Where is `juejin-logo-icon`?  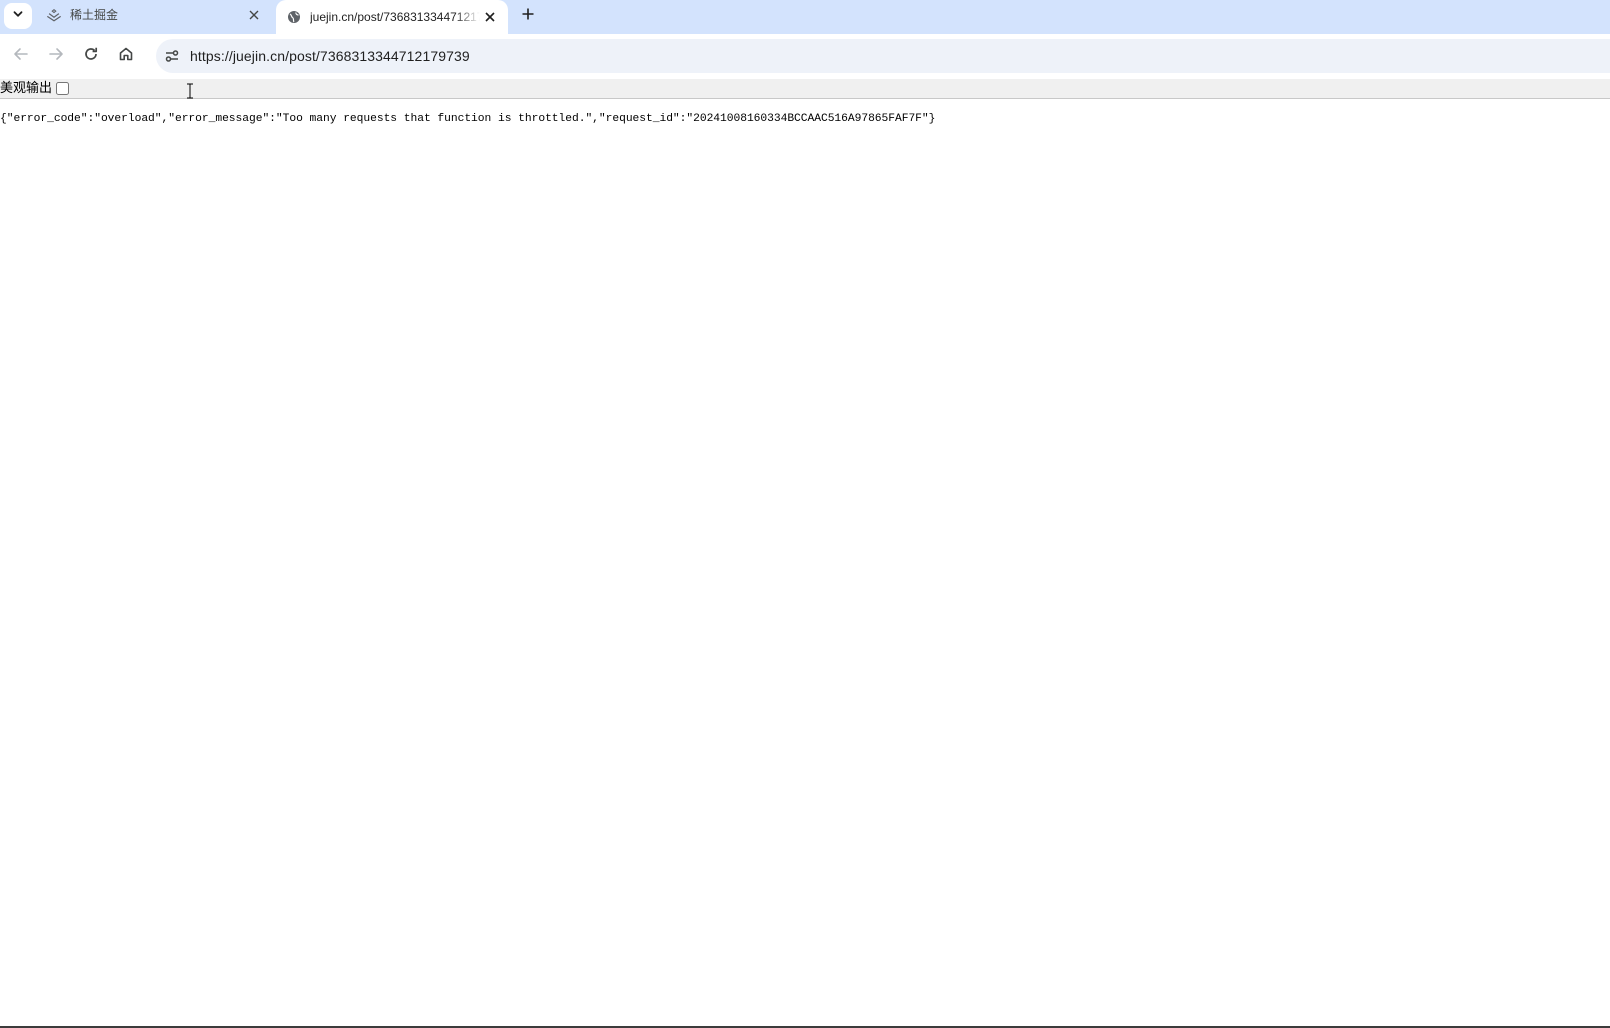 juejin-logo-icon is located at coordinates (54, 15).